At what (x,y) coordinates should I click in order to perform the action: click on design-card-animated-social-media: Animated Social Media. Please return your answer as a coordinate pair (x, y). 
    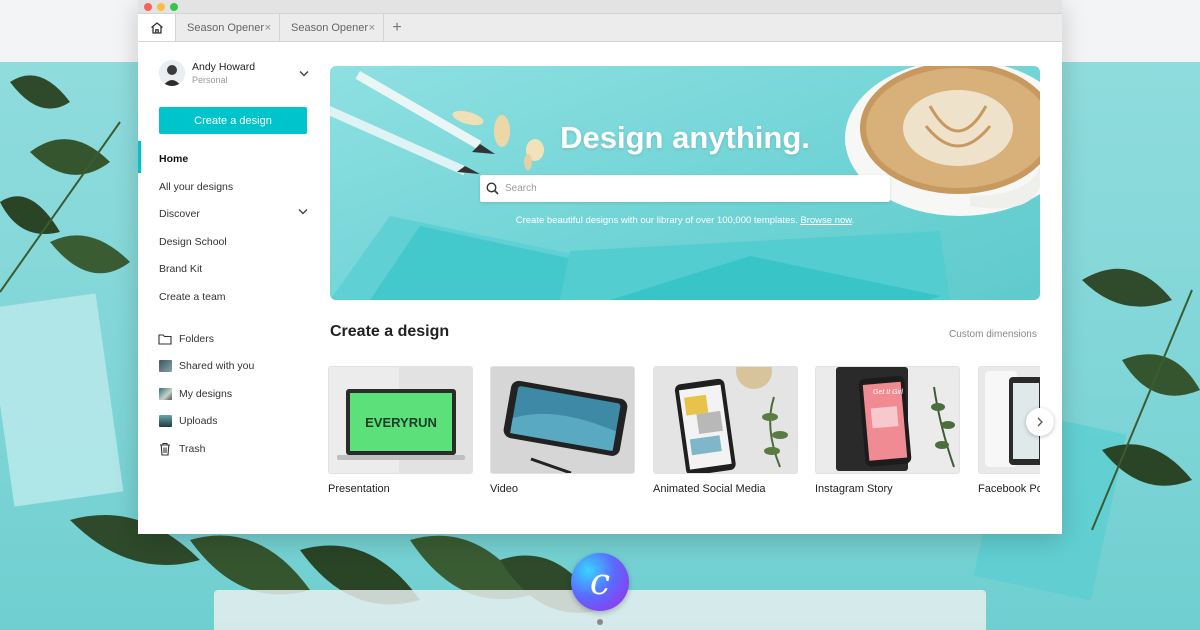
    Looking at the image, I should click on (725, 430).